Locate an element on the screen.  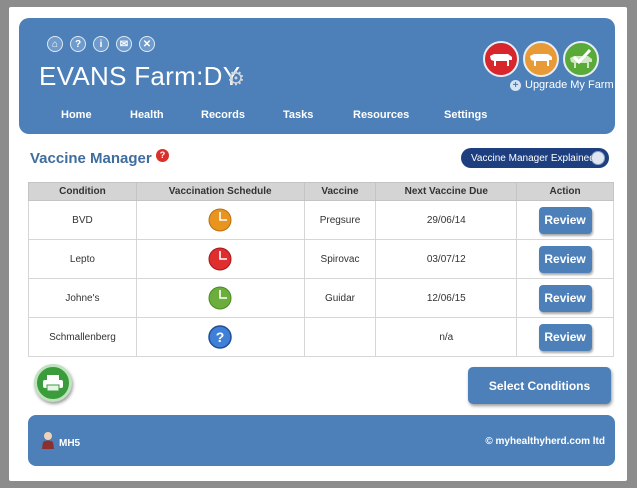
nav-settings: Settings is located at coordinates (465, 115).